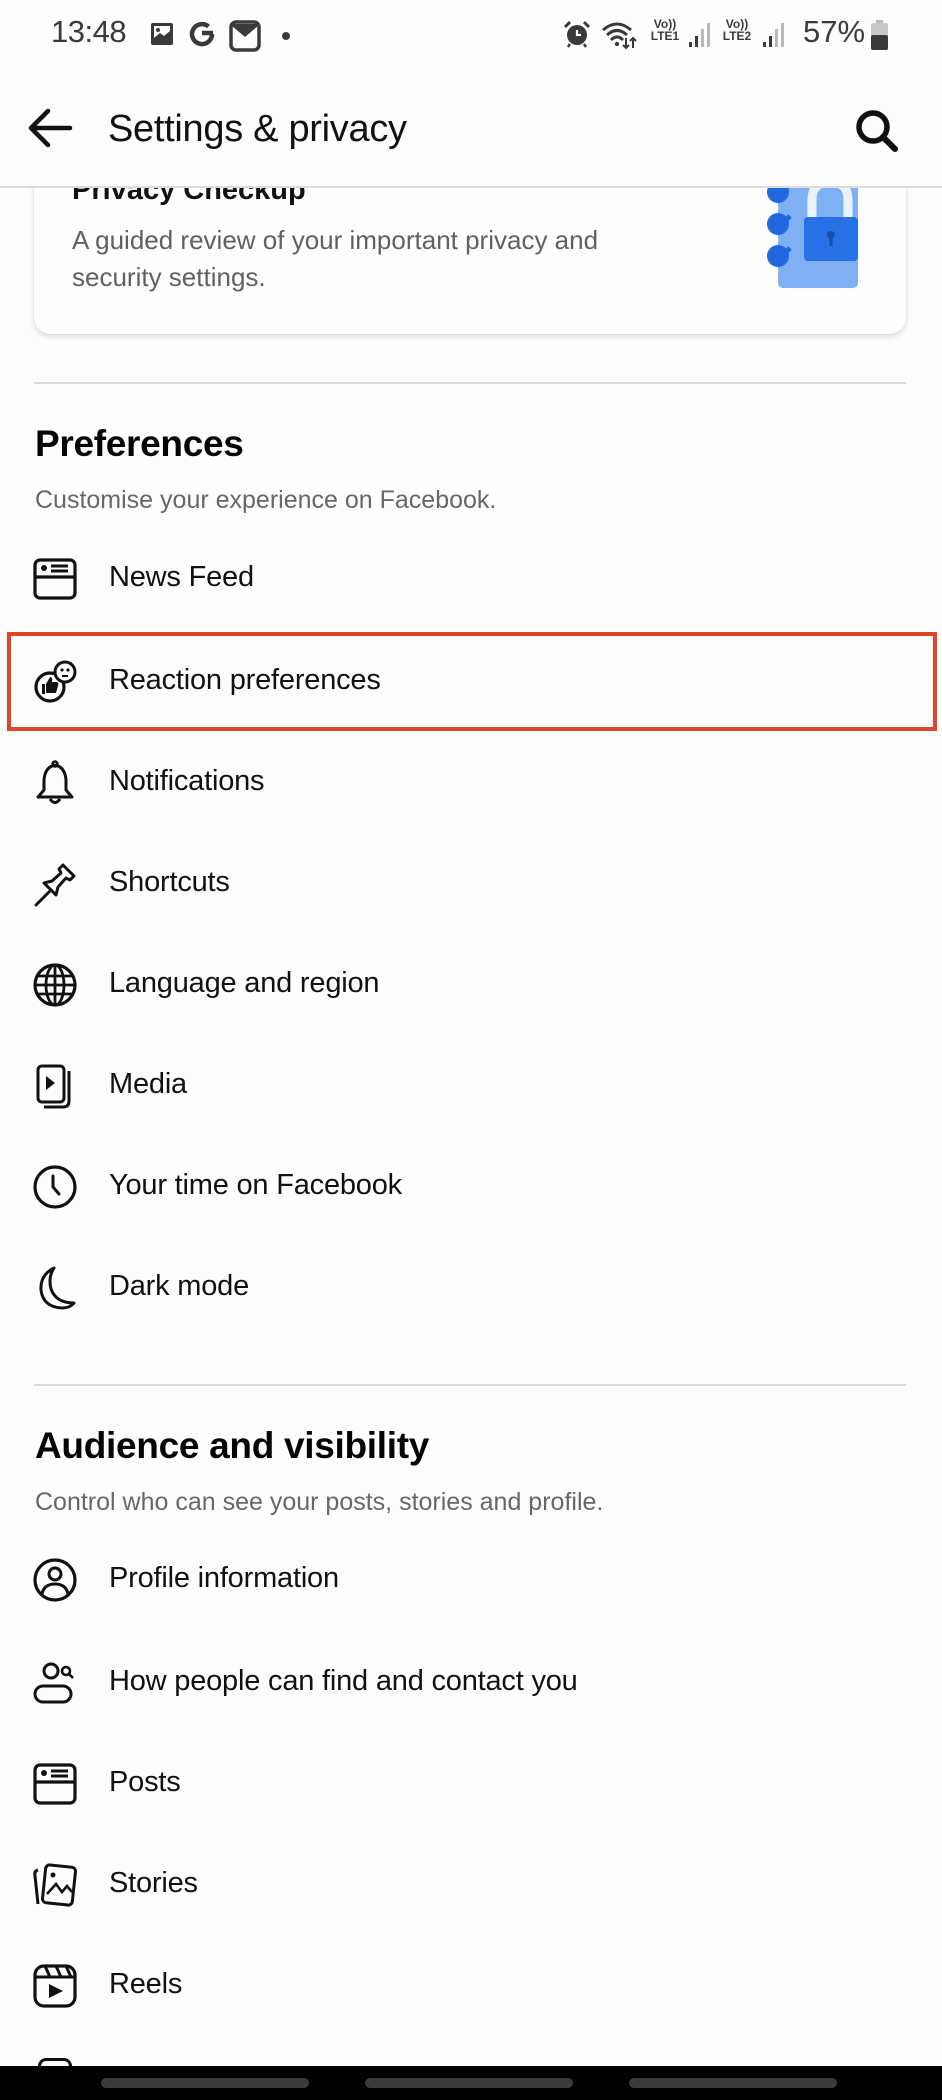 This screenshot has width=942, height=2100. I want to click on gallery-icon, so click(162, 34).